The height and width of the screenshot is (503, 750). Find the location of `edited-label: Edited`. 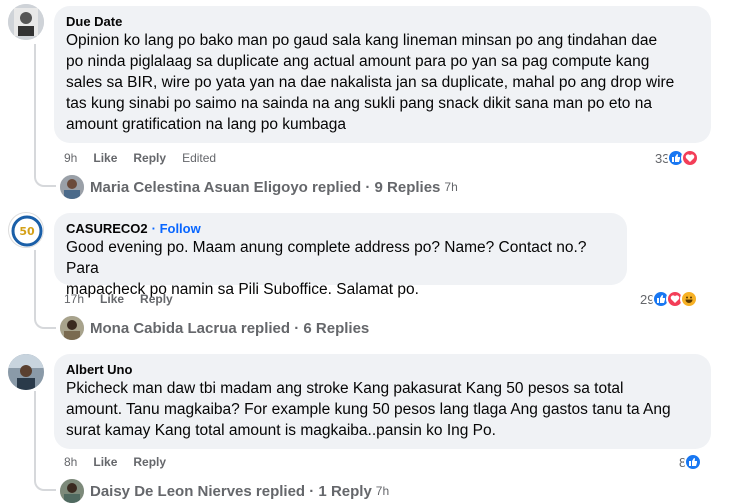

edited-label: Edited is located at coordinates (199, 158).